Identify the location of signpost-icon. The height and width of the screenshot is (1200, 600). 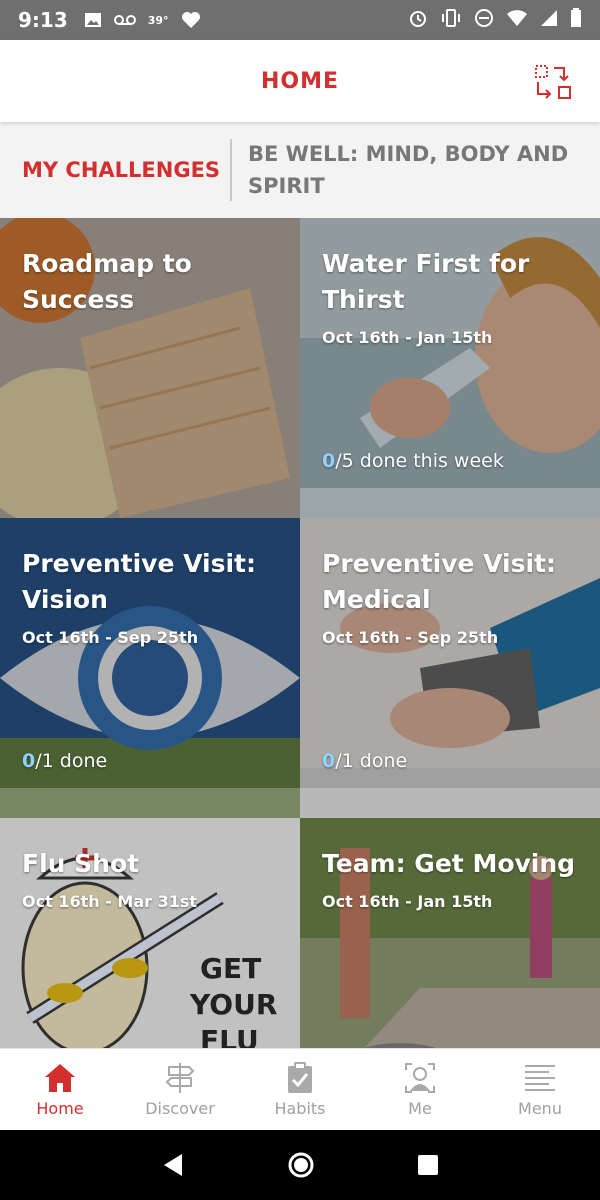
(180, 1078).